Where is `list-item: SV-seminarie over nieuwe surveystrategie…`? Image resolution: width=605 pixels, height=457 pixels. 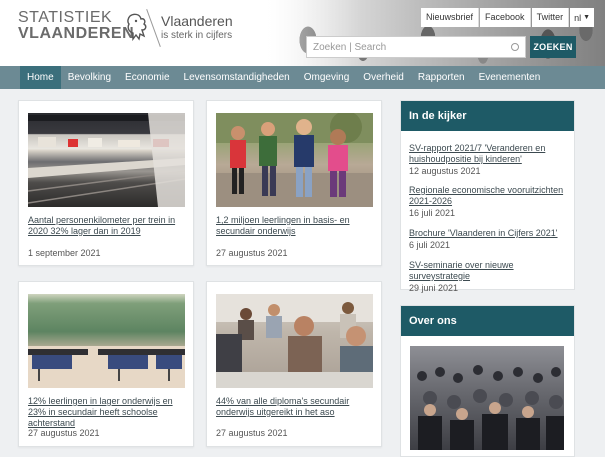
list-item: SV-seminarie over nieuwe surveystrategie… is located at coordinates (489, 276).